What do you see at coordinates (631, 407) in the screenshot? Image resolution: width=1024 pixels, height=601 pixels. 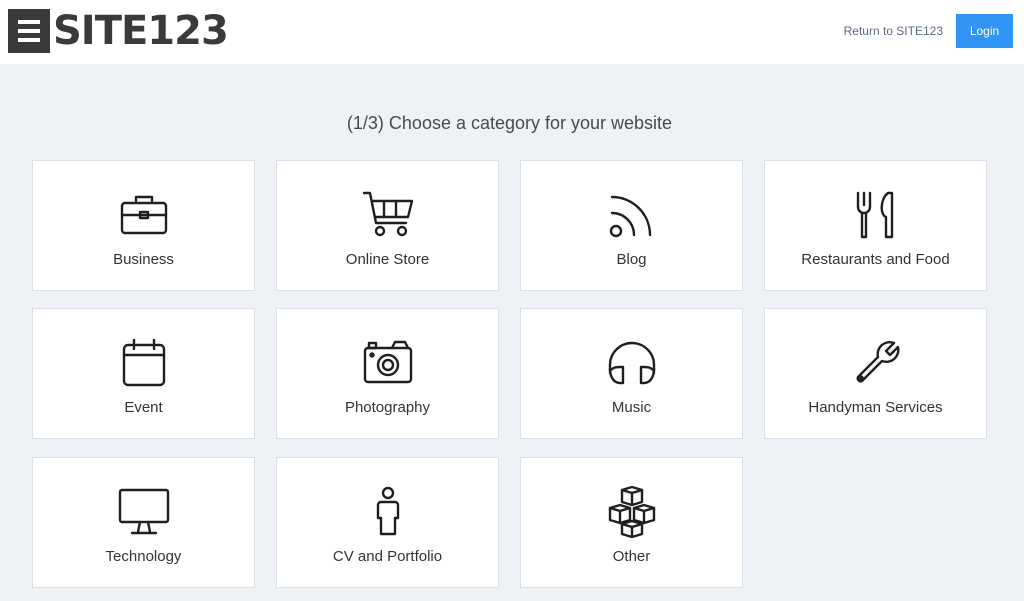 I see `category-label: Music` at bounding box center [631, 407].